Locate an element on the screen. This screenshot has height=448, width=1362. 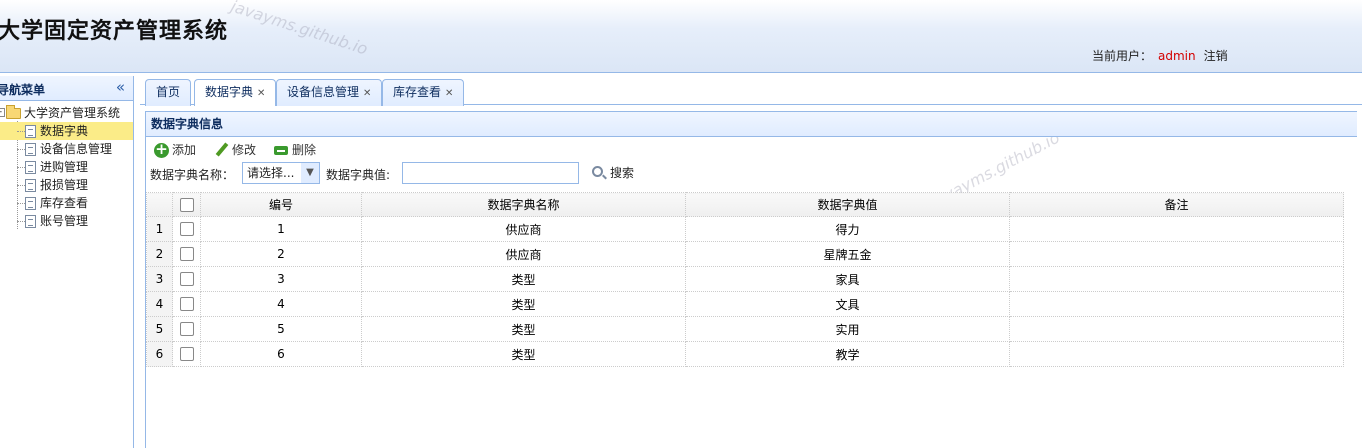
row-number: 6 is located at coordinates (159, 354).